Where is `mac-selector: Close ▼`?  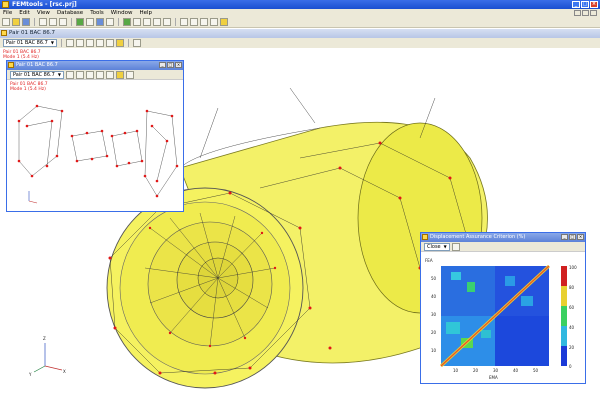 mac-selector: Close ▼ is located at coordinates (437, 246).